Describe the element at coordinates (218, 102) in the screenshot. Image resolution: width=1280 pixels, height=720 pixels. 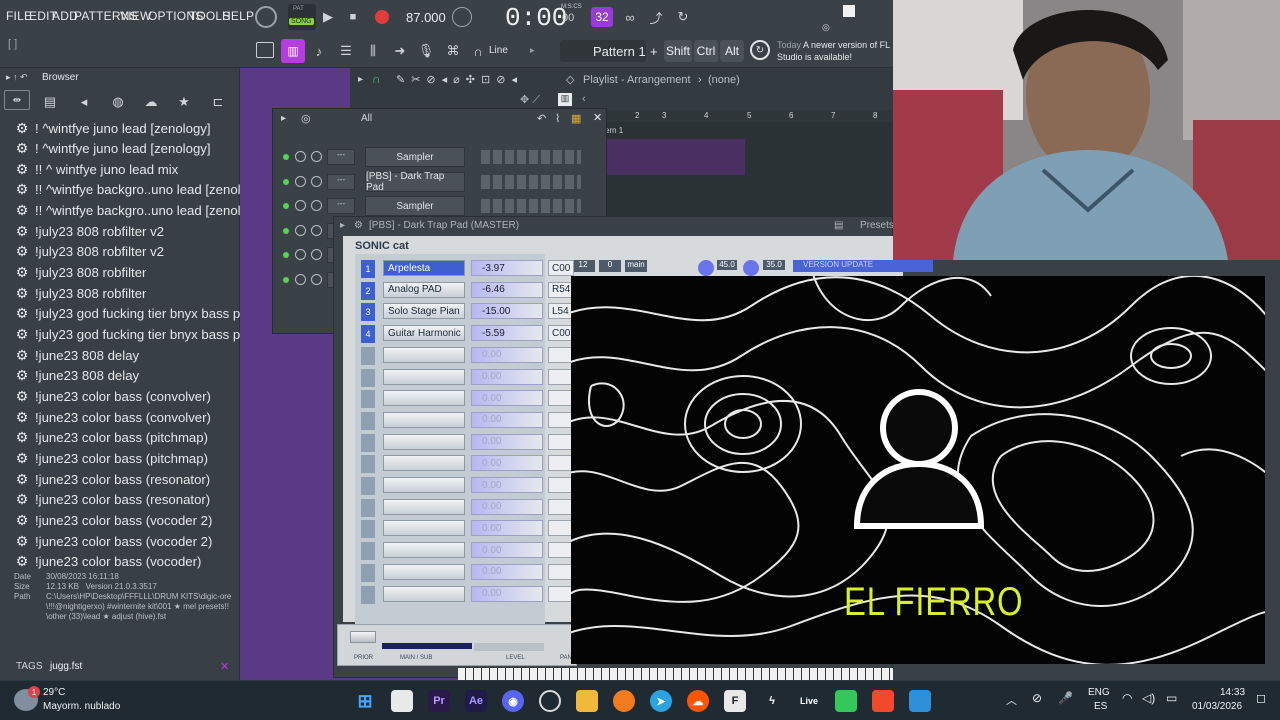
I see `browser-folder-icon: ⊏` at that location.